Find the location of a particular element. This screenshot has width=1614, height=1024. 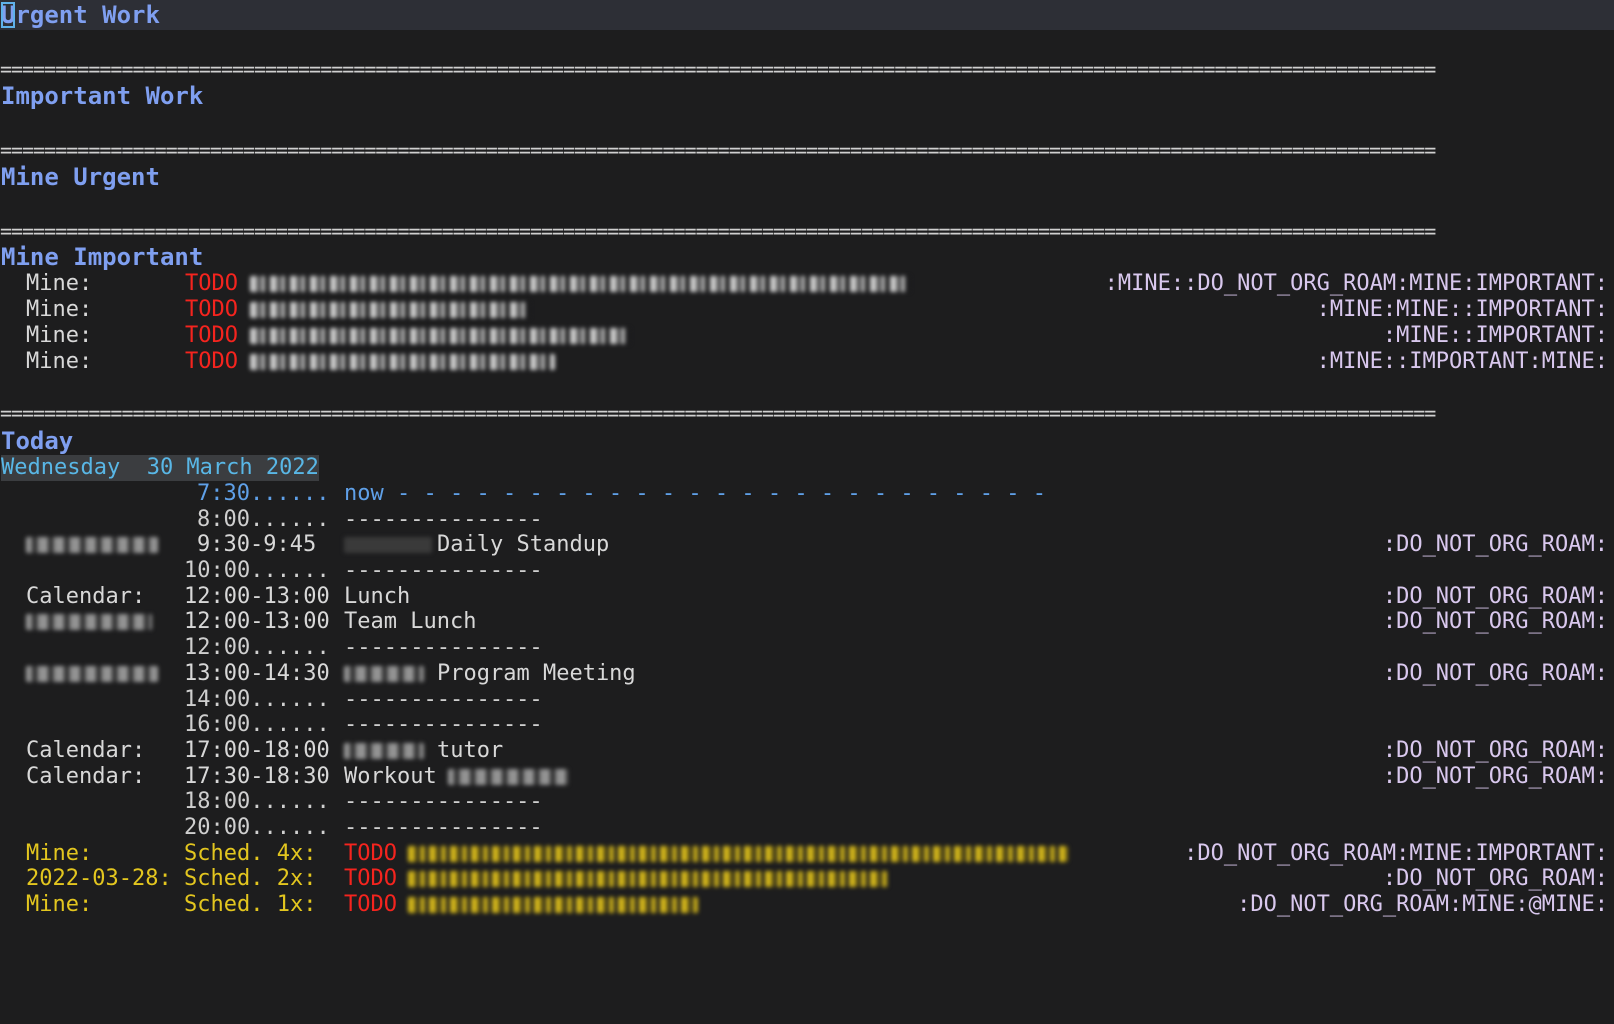

time-grid-row: 14:00...... --------------- is located at coordinates (807, 700).